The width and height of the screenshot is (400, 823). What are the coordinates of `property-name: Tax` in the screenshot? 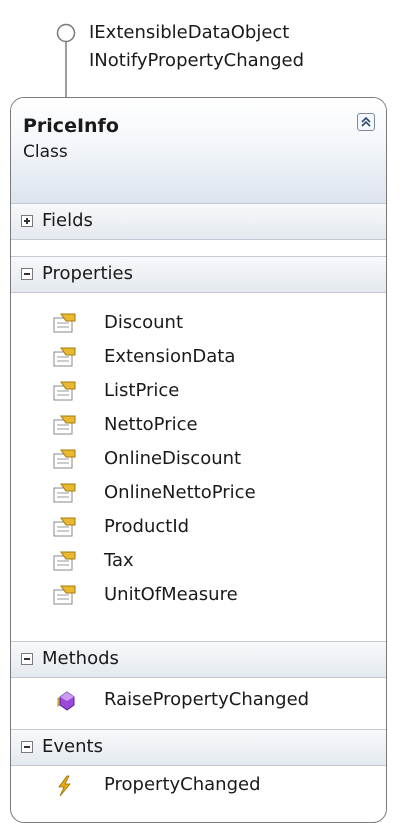 It's located at (119, 560).